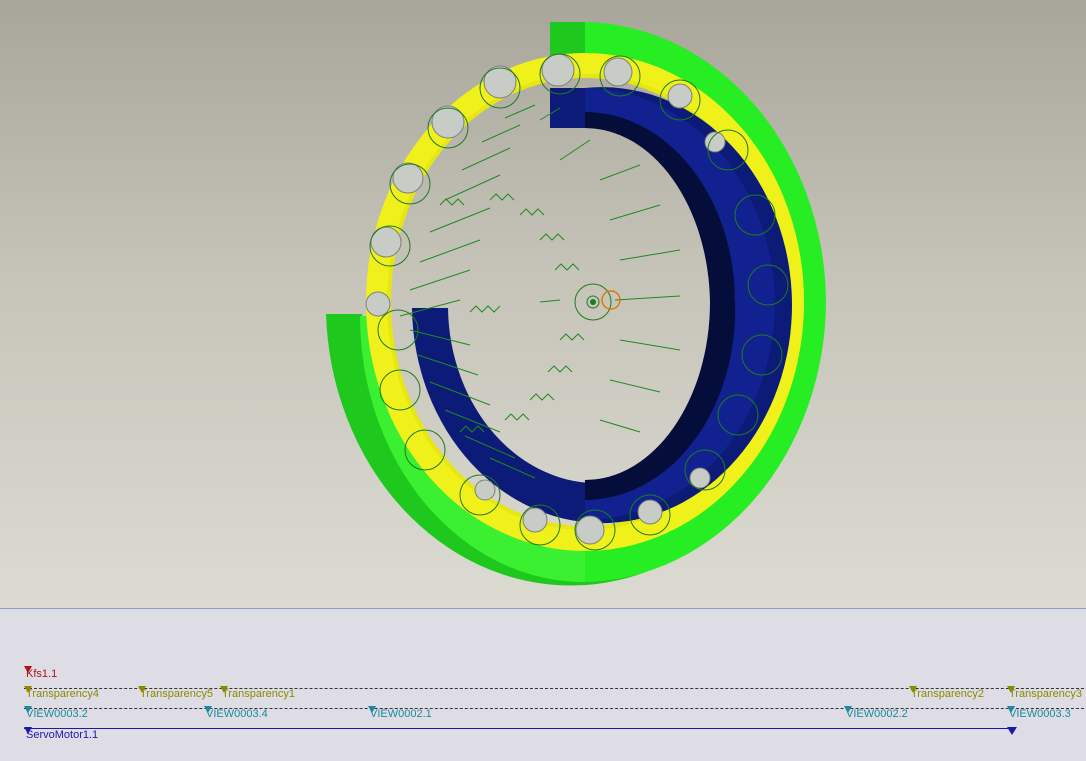 The width and height of the screenshot is (1086, 761). I want to click on view-marker: VIEW0002.2, so click(876, 713).